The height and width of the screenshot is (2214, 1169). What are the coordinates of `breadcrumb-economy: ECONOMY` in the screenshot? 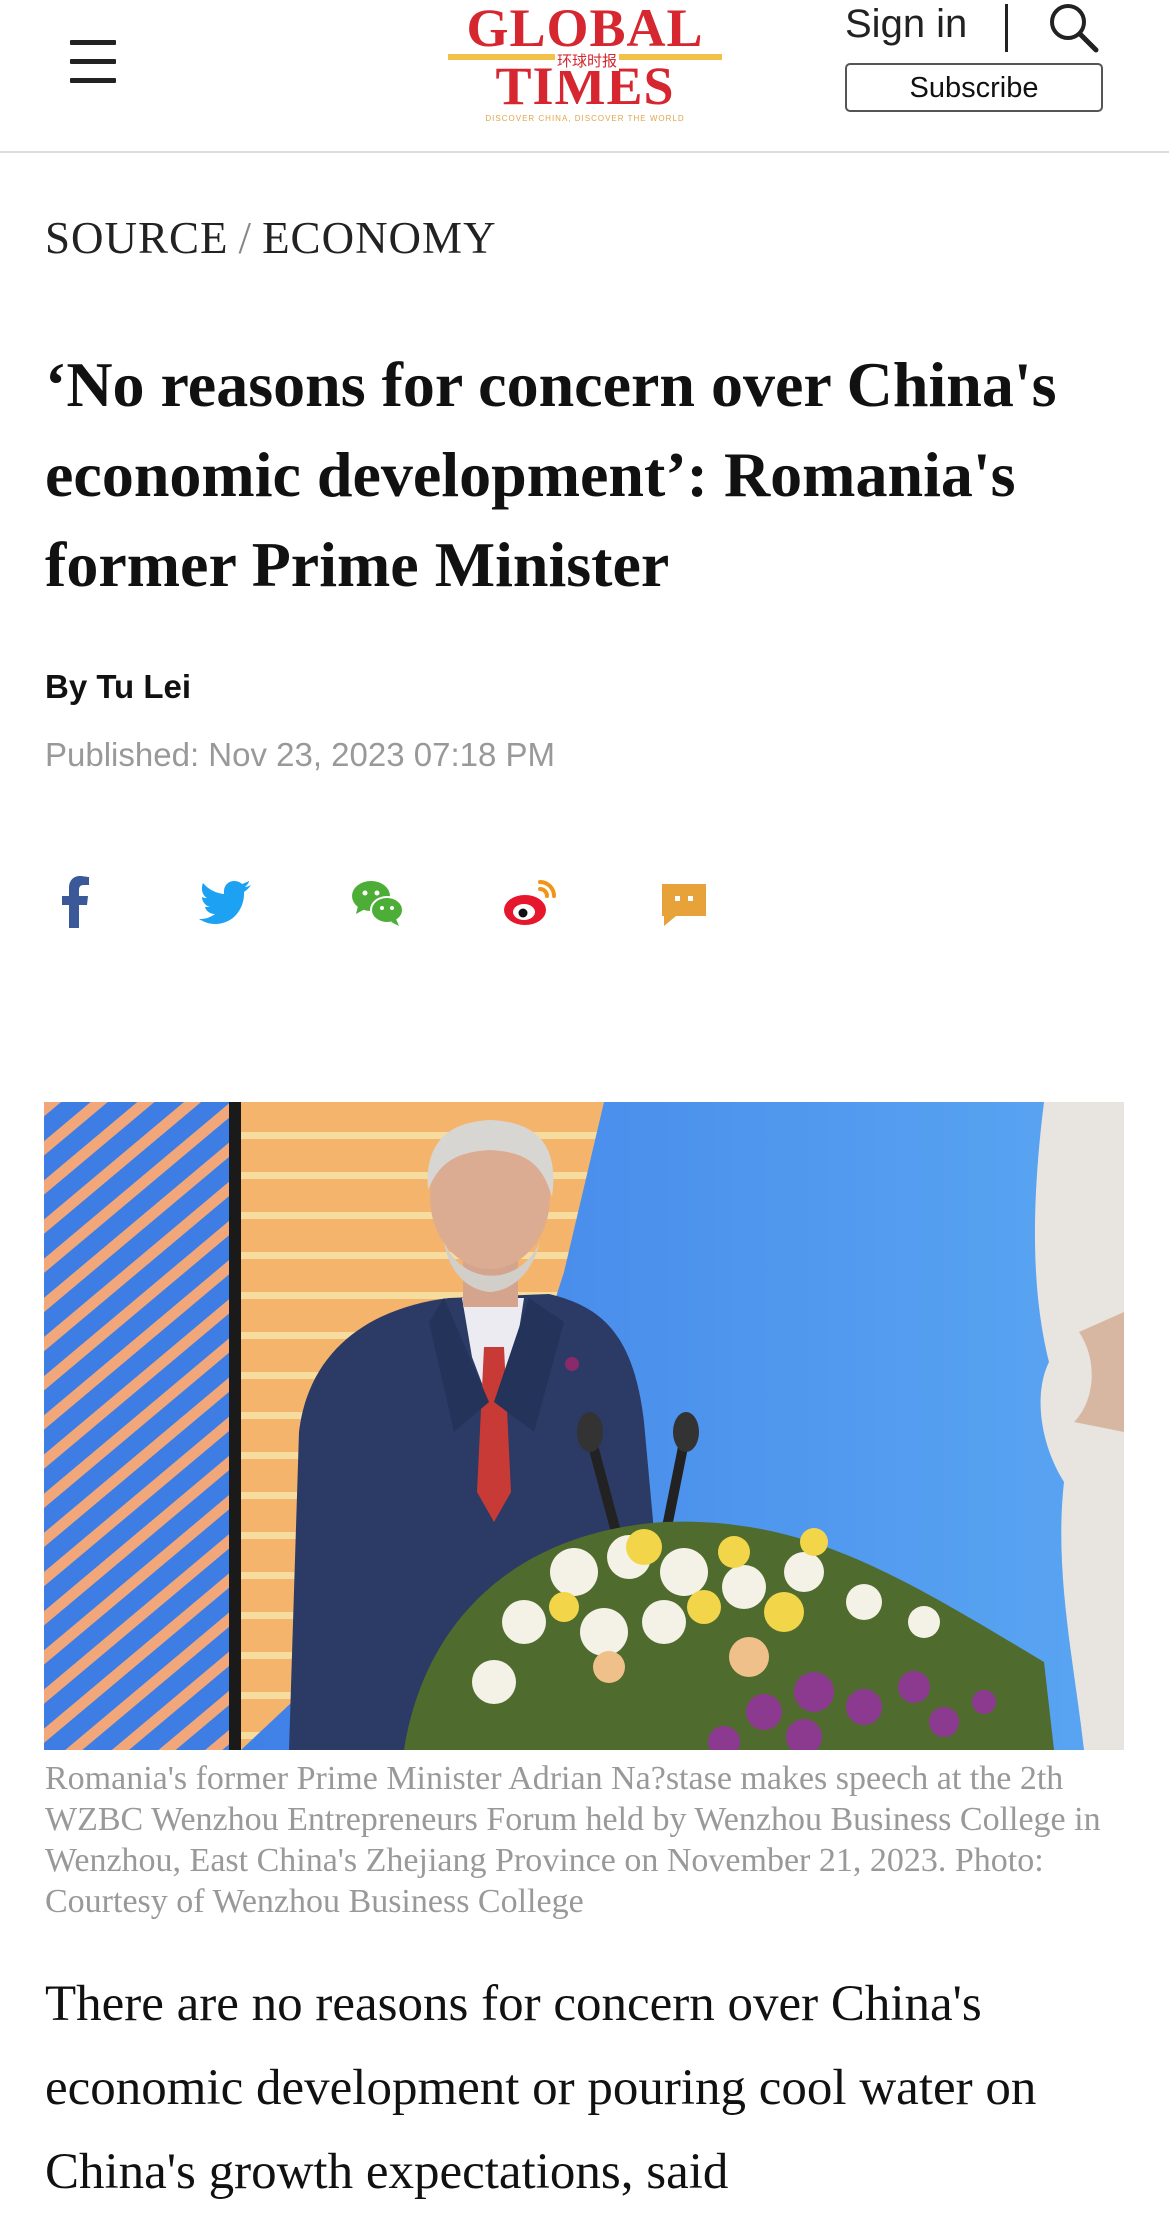 It's located at (379, 238).